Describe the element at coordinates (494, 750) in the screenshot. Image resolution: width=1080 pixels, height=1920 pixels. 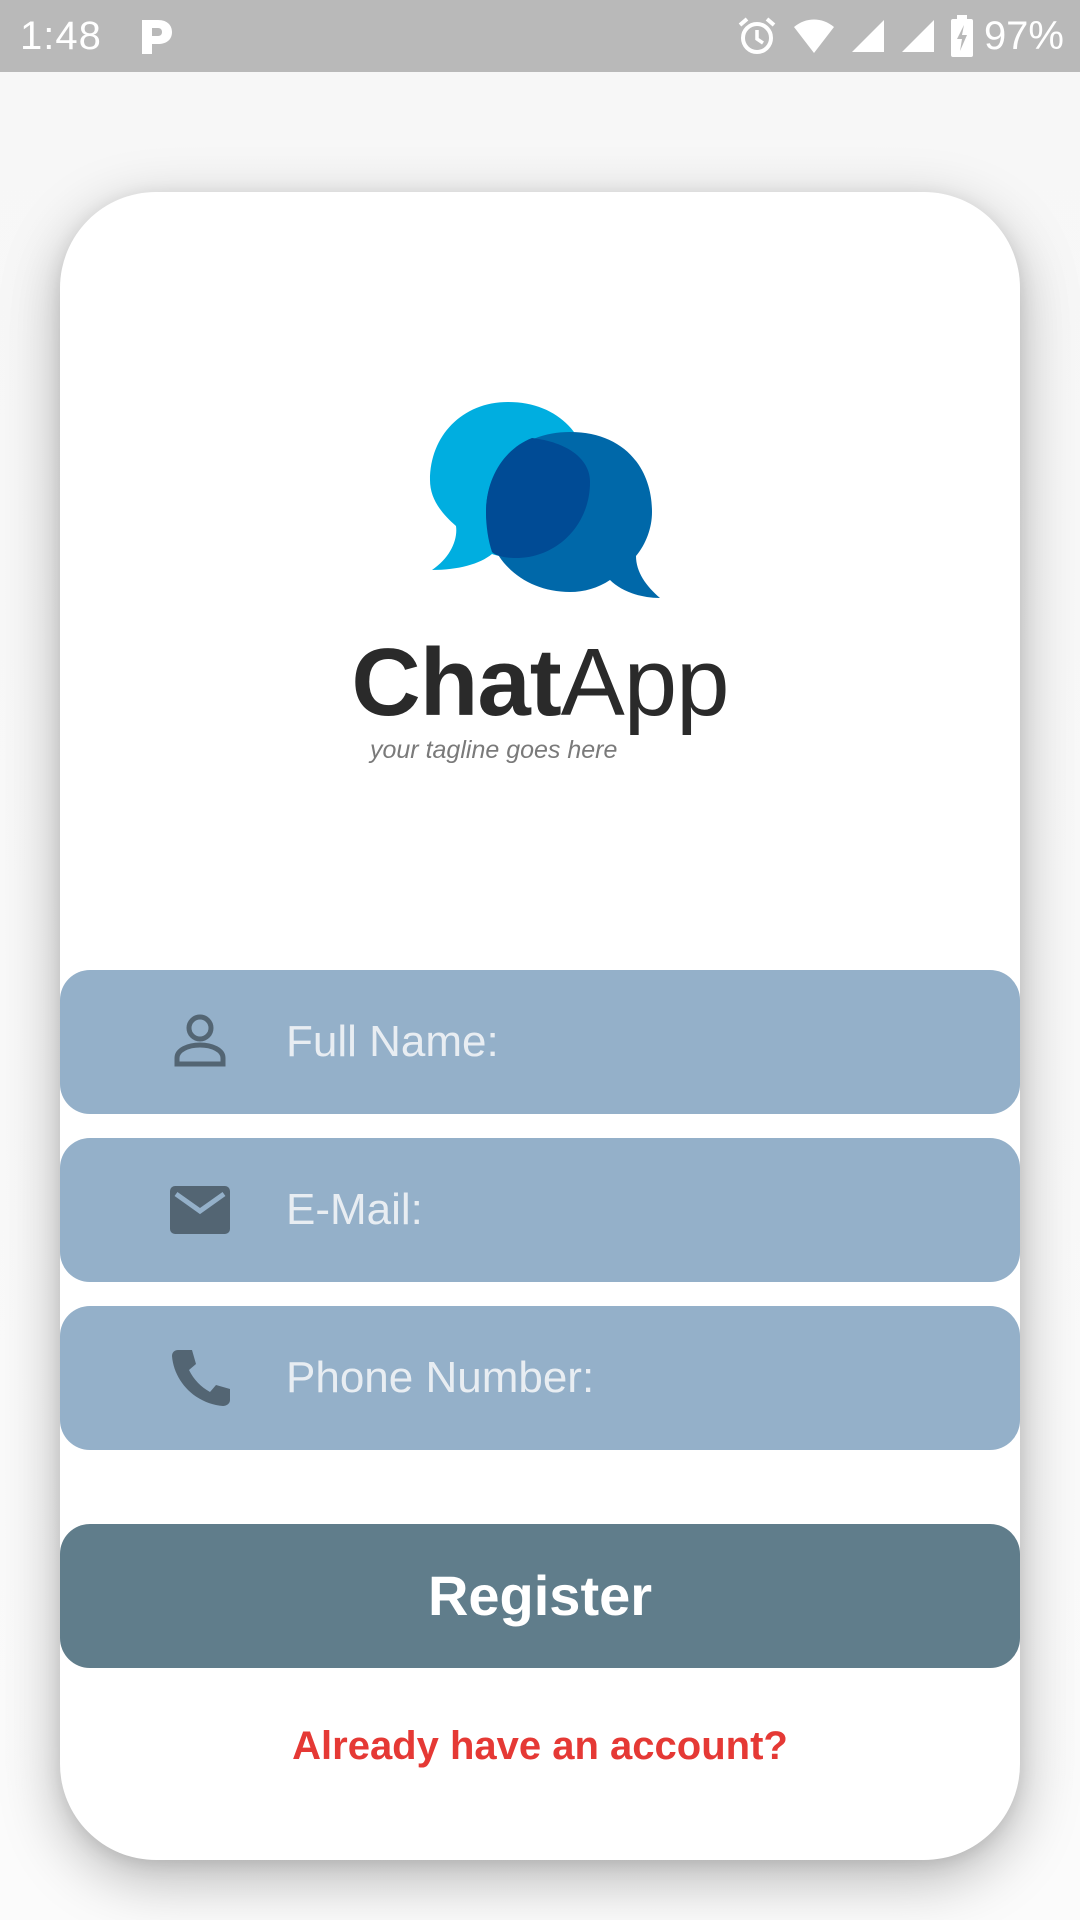
I see `logo-tagline: your tagline goes here` at that location.